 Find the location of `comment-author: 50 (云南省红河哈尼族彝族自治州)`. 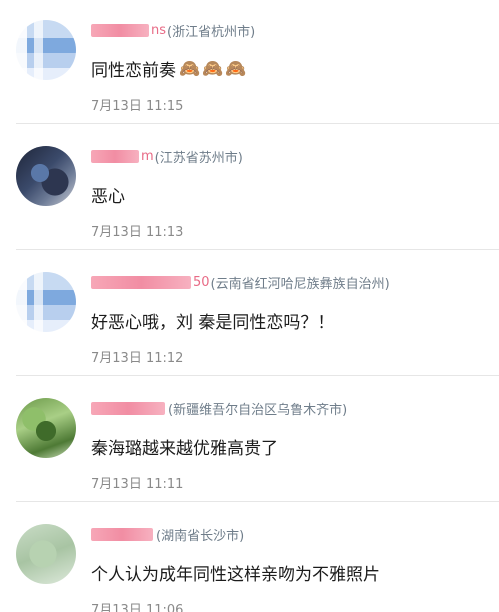

comment-author: 50 (云南省红河哈尼族彝族自治州) is located at coordinates (240, 282).